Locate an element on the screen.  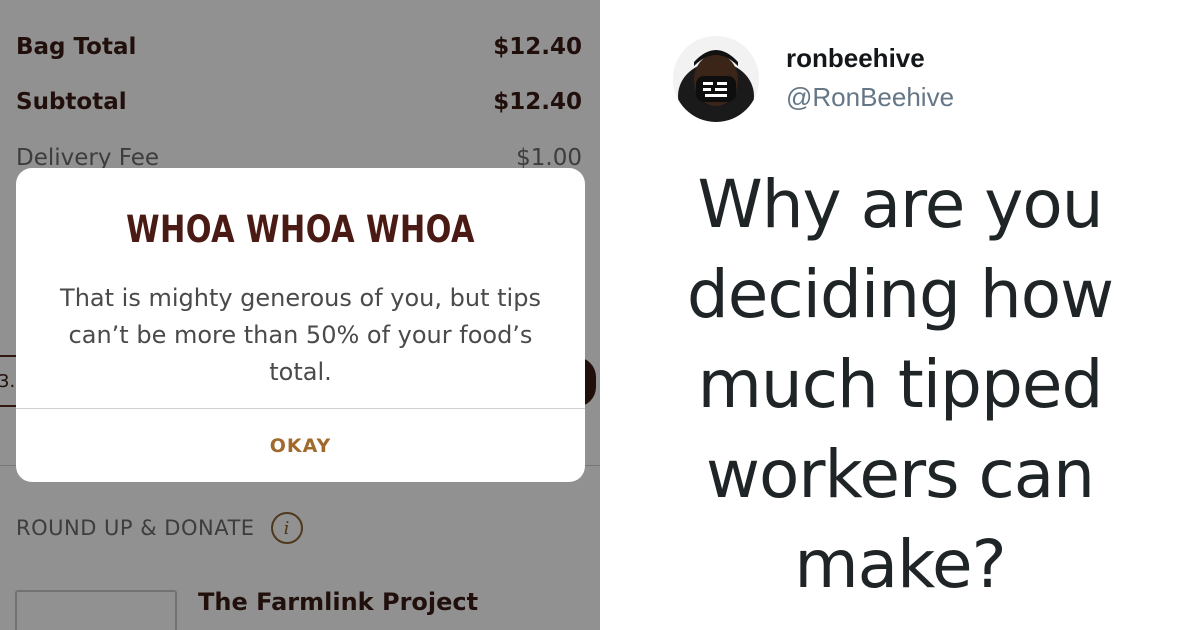
avatar-image is located at coordinates (716, 79).